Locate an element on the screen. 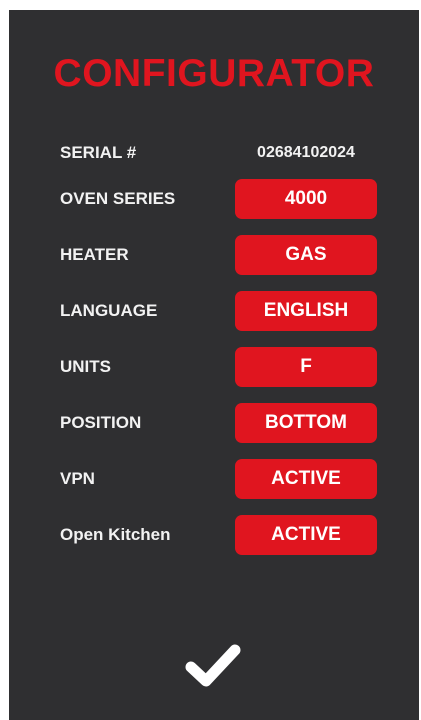 This screenshot has height=720, width=421. setting-row-vpn: VPN ACTIVE is located at coordinates (214, 479).